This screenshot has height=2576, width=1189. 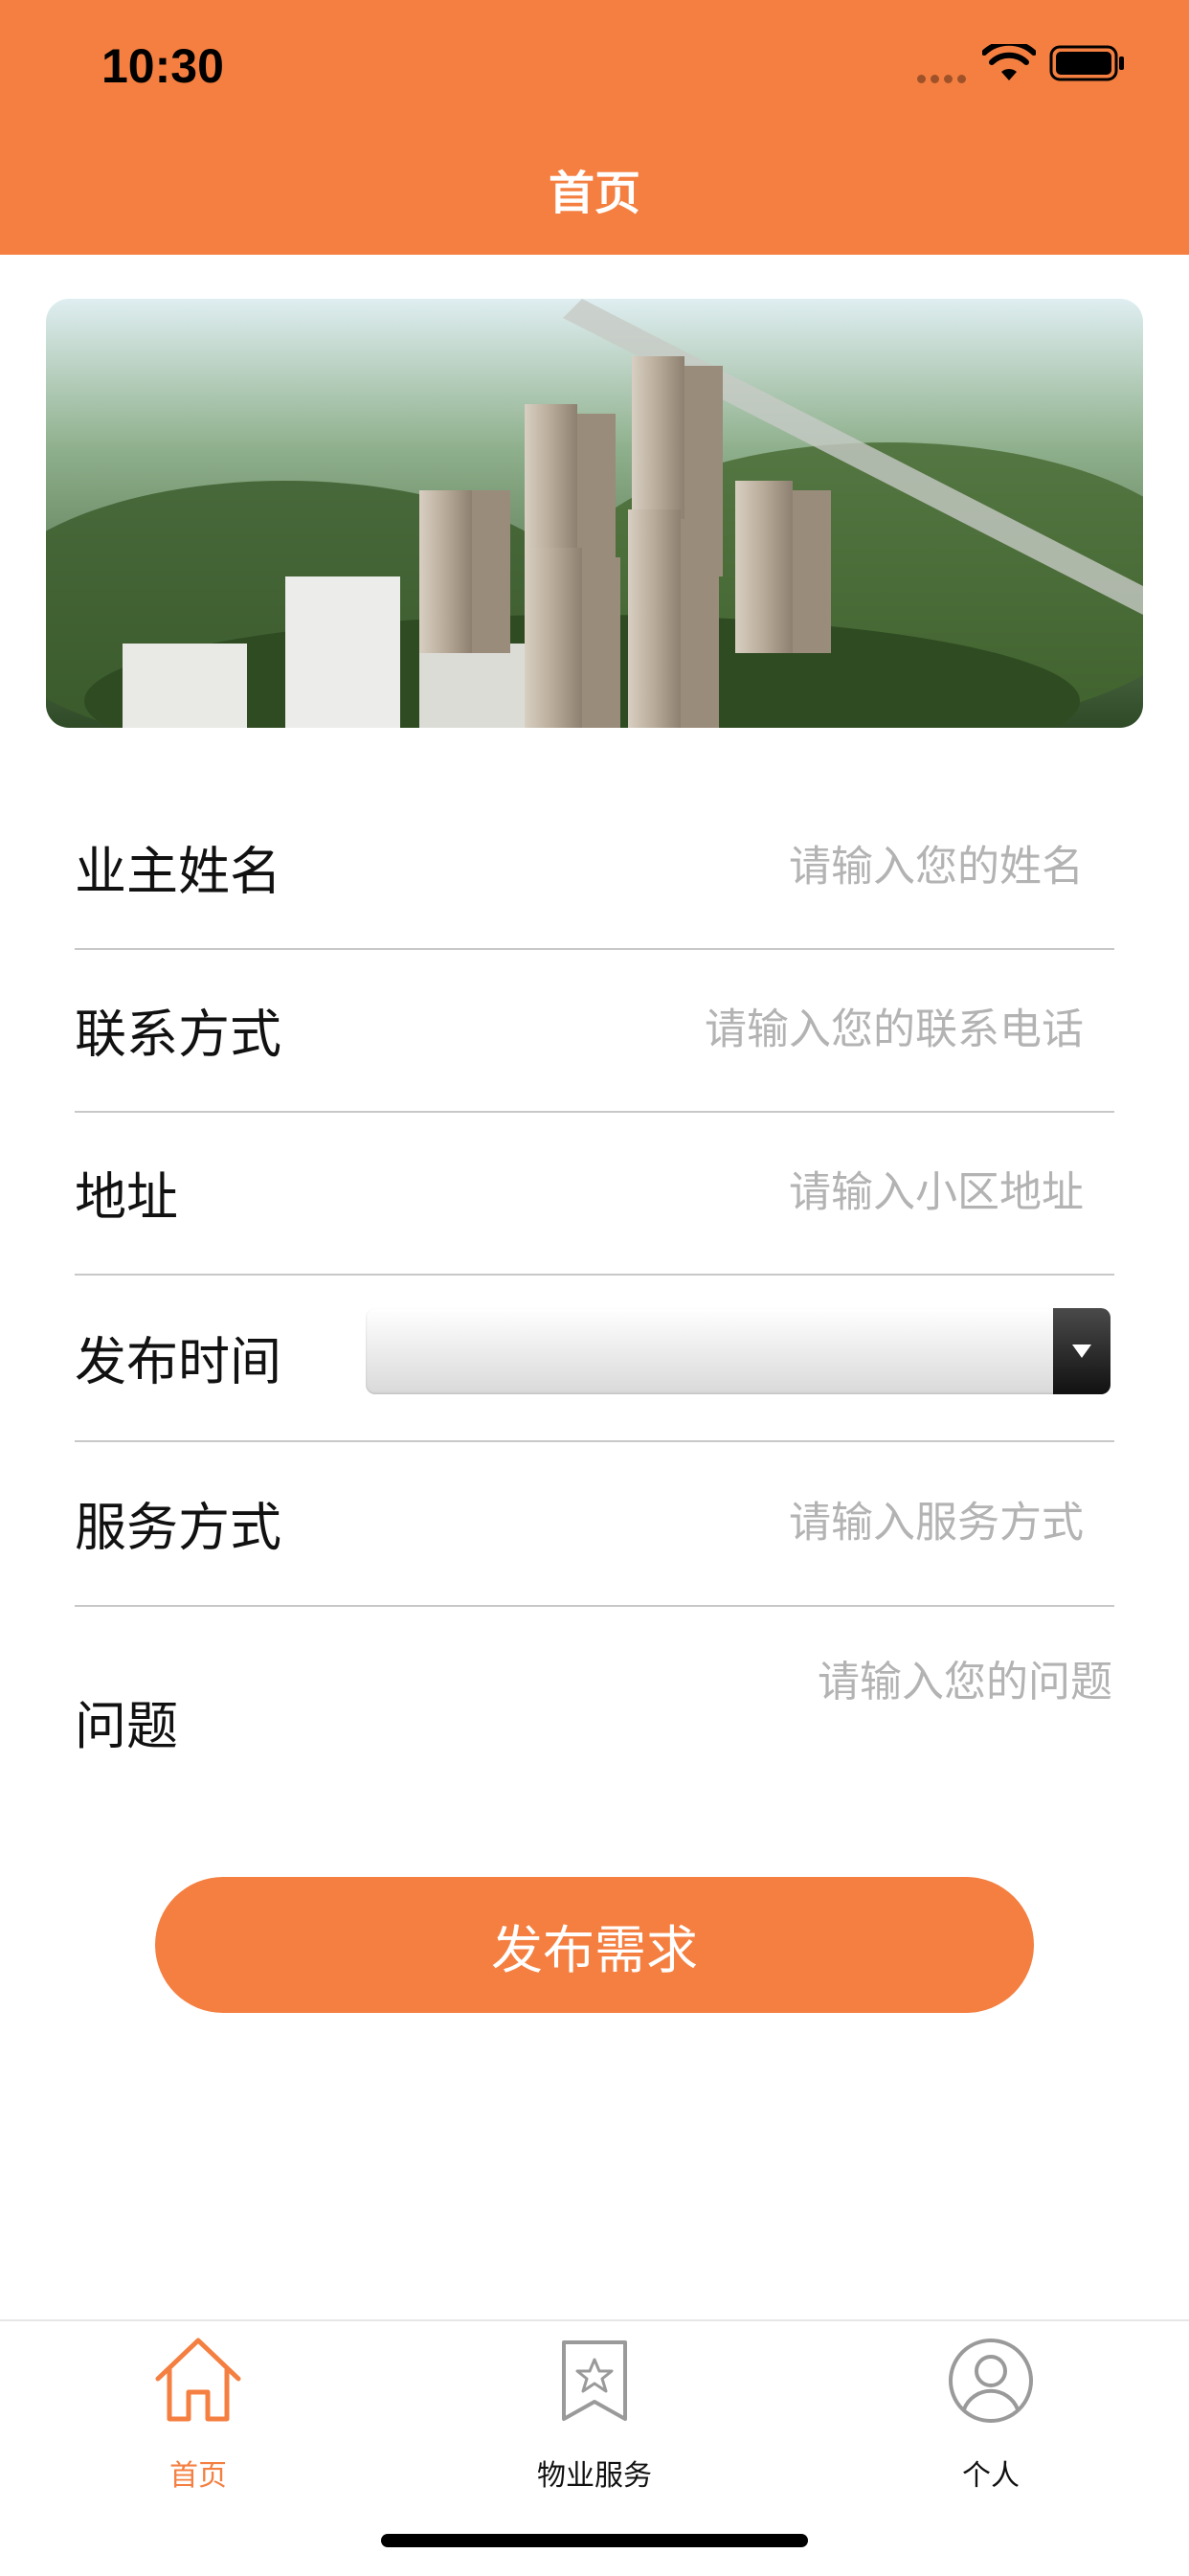 I want to click on service-input, so click(x=749, y=1522).